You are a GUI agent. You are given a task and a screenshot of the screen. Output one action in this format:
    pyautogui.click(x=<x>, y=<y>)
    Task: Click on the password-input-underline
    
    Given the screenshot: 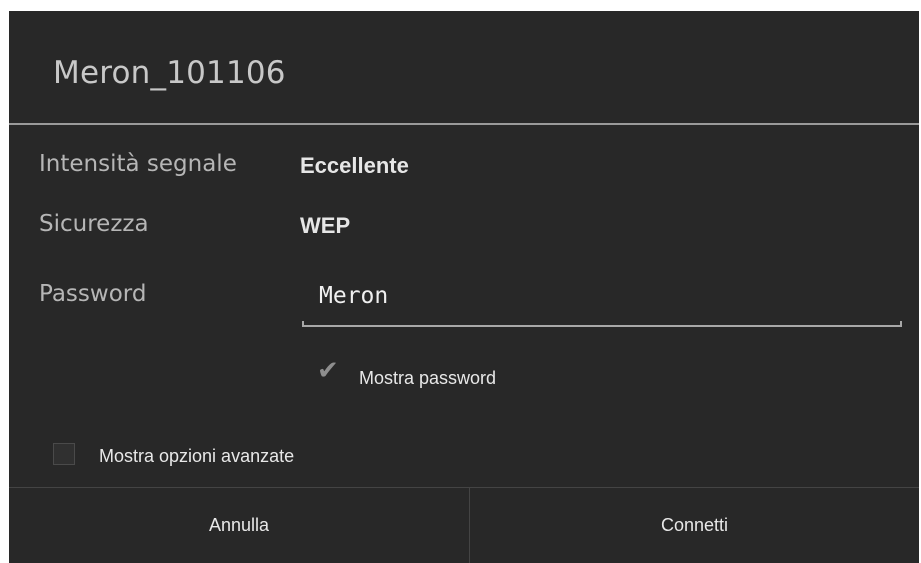 What is the action you would take?
    pyautogui.click(x=602, y=324)
    